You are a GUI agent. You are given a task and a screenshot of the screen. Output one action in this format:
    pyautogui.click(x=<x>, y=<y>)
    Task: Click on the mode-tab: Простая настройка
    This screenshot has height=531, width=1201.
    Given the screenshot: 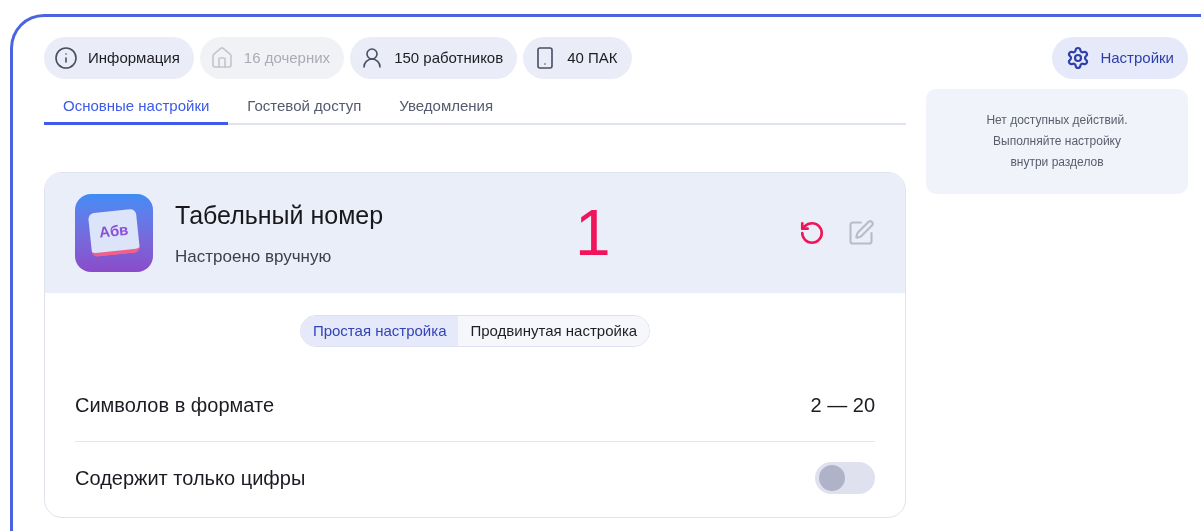 What is the action you would take?
    pyautogui.click(x=379, y=331)
    